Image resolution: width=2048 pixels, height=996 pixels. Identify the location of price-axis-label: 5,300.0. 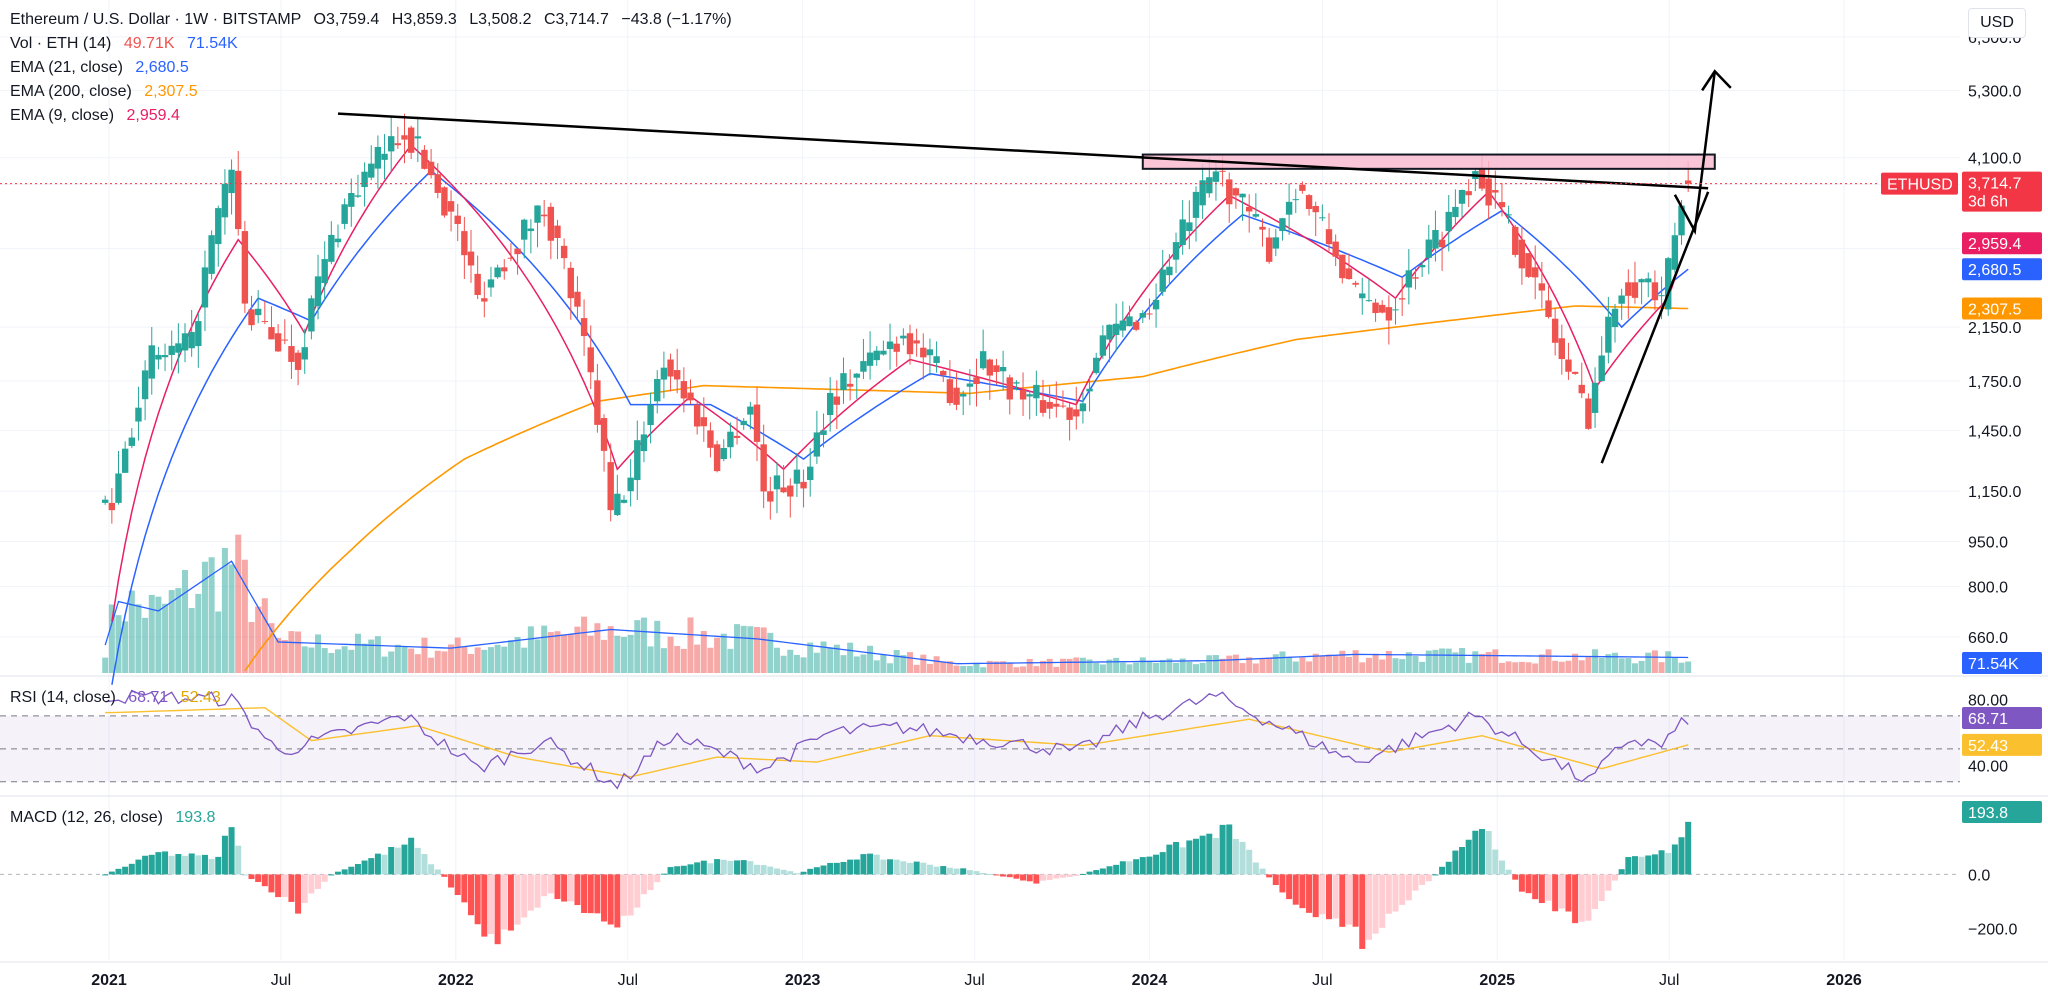
(1994, 91).